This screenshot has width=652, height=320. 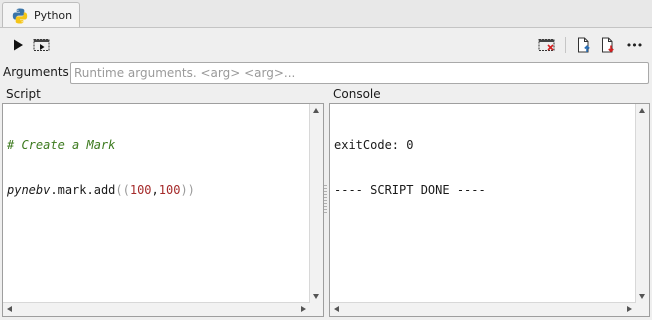 What do you see at coordinates (326, 14) in the screenshot?
I see `tab-bar: Python` at bounding box center [326, 14].